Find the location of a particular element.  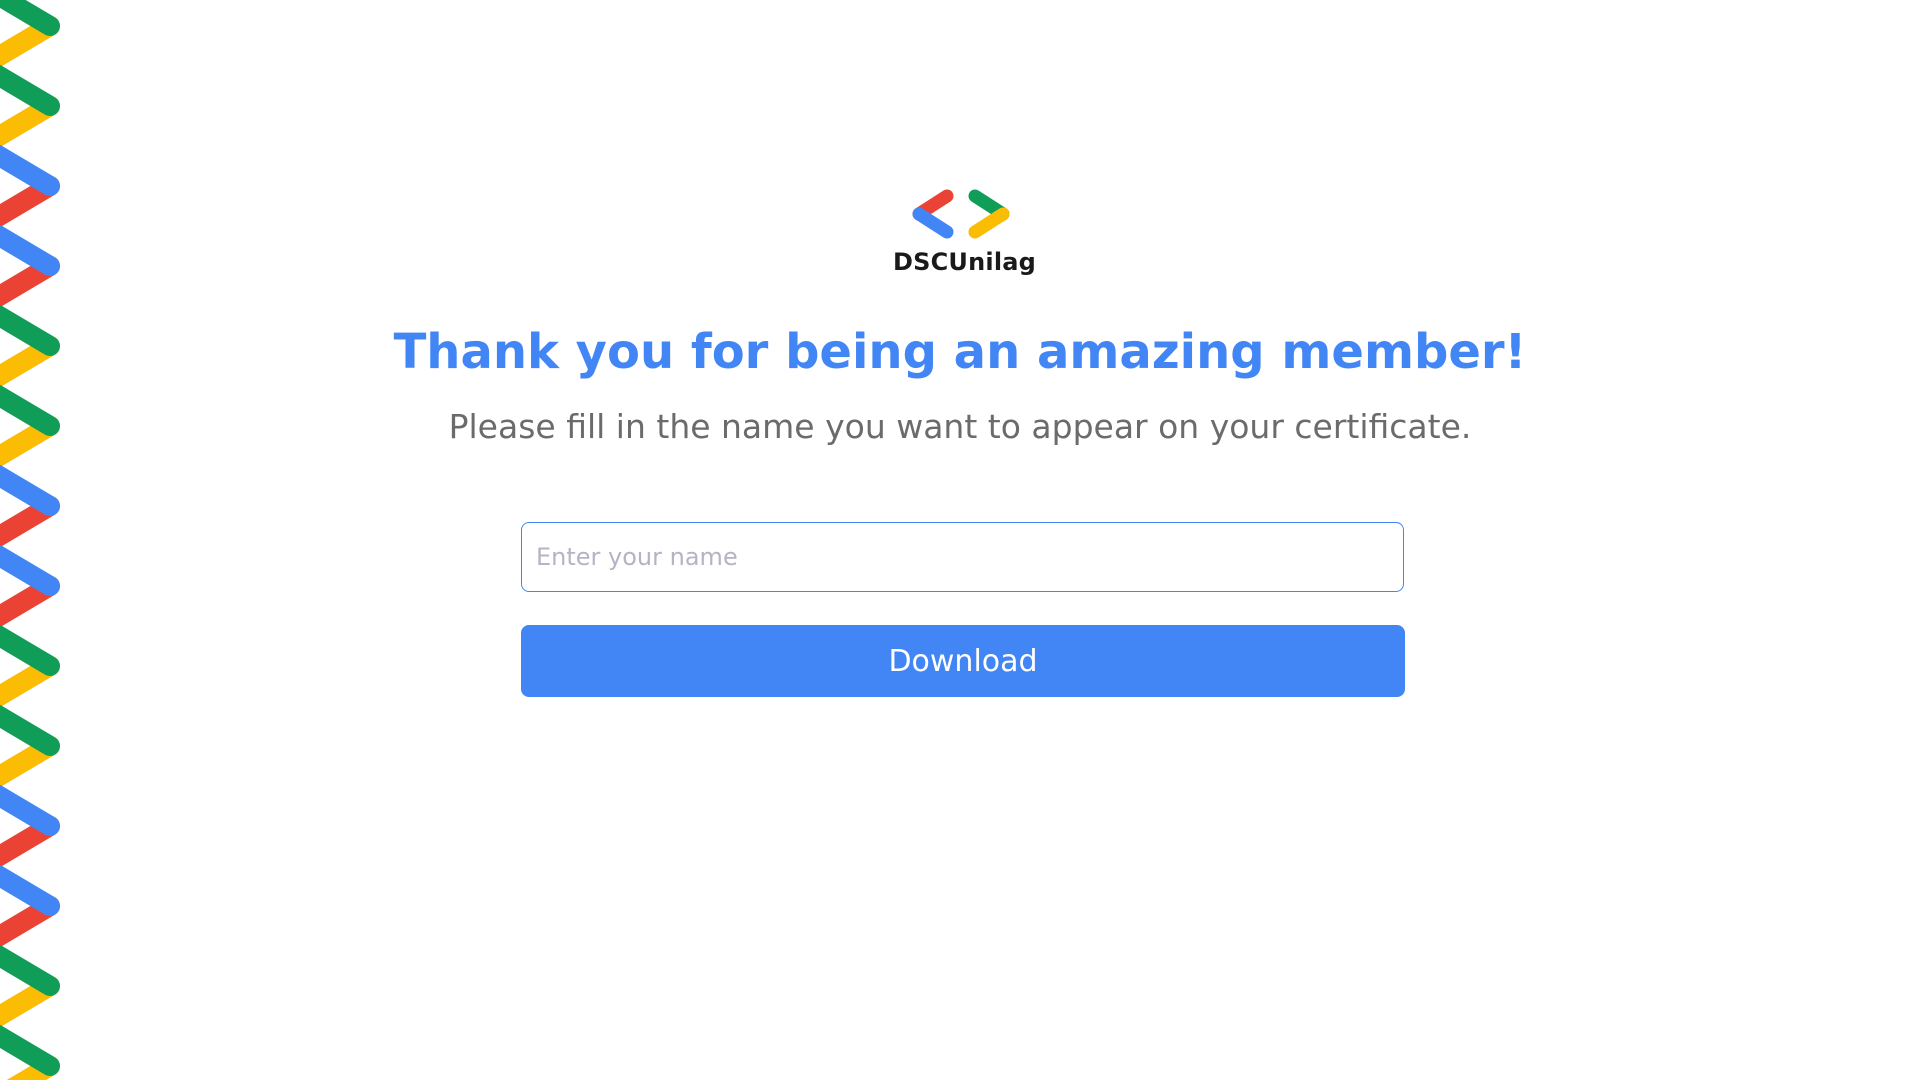

name-input is located at coordinates (962, 557).